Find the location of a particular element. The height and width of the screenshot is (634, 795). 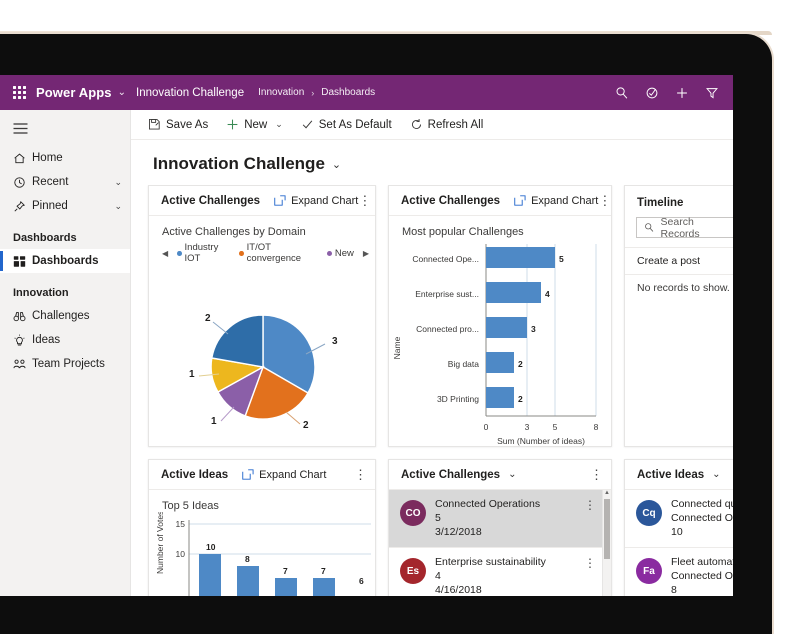

bar-value-label: 6 is located at coordinates (361, 581).